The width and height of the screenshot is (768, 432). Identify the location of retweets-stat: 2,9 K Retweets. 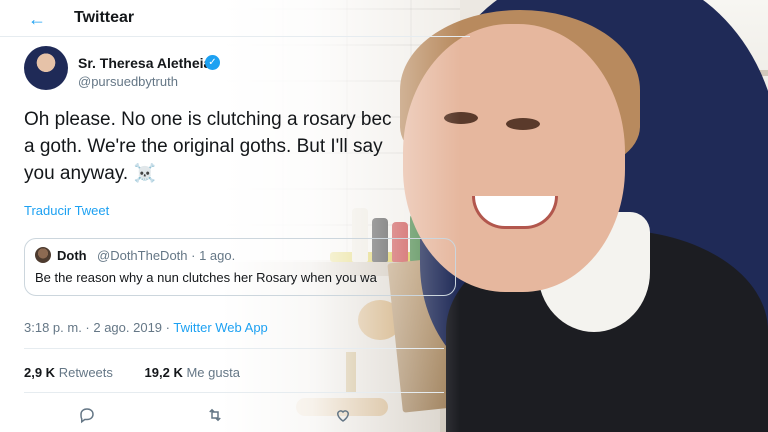
(68, 372).